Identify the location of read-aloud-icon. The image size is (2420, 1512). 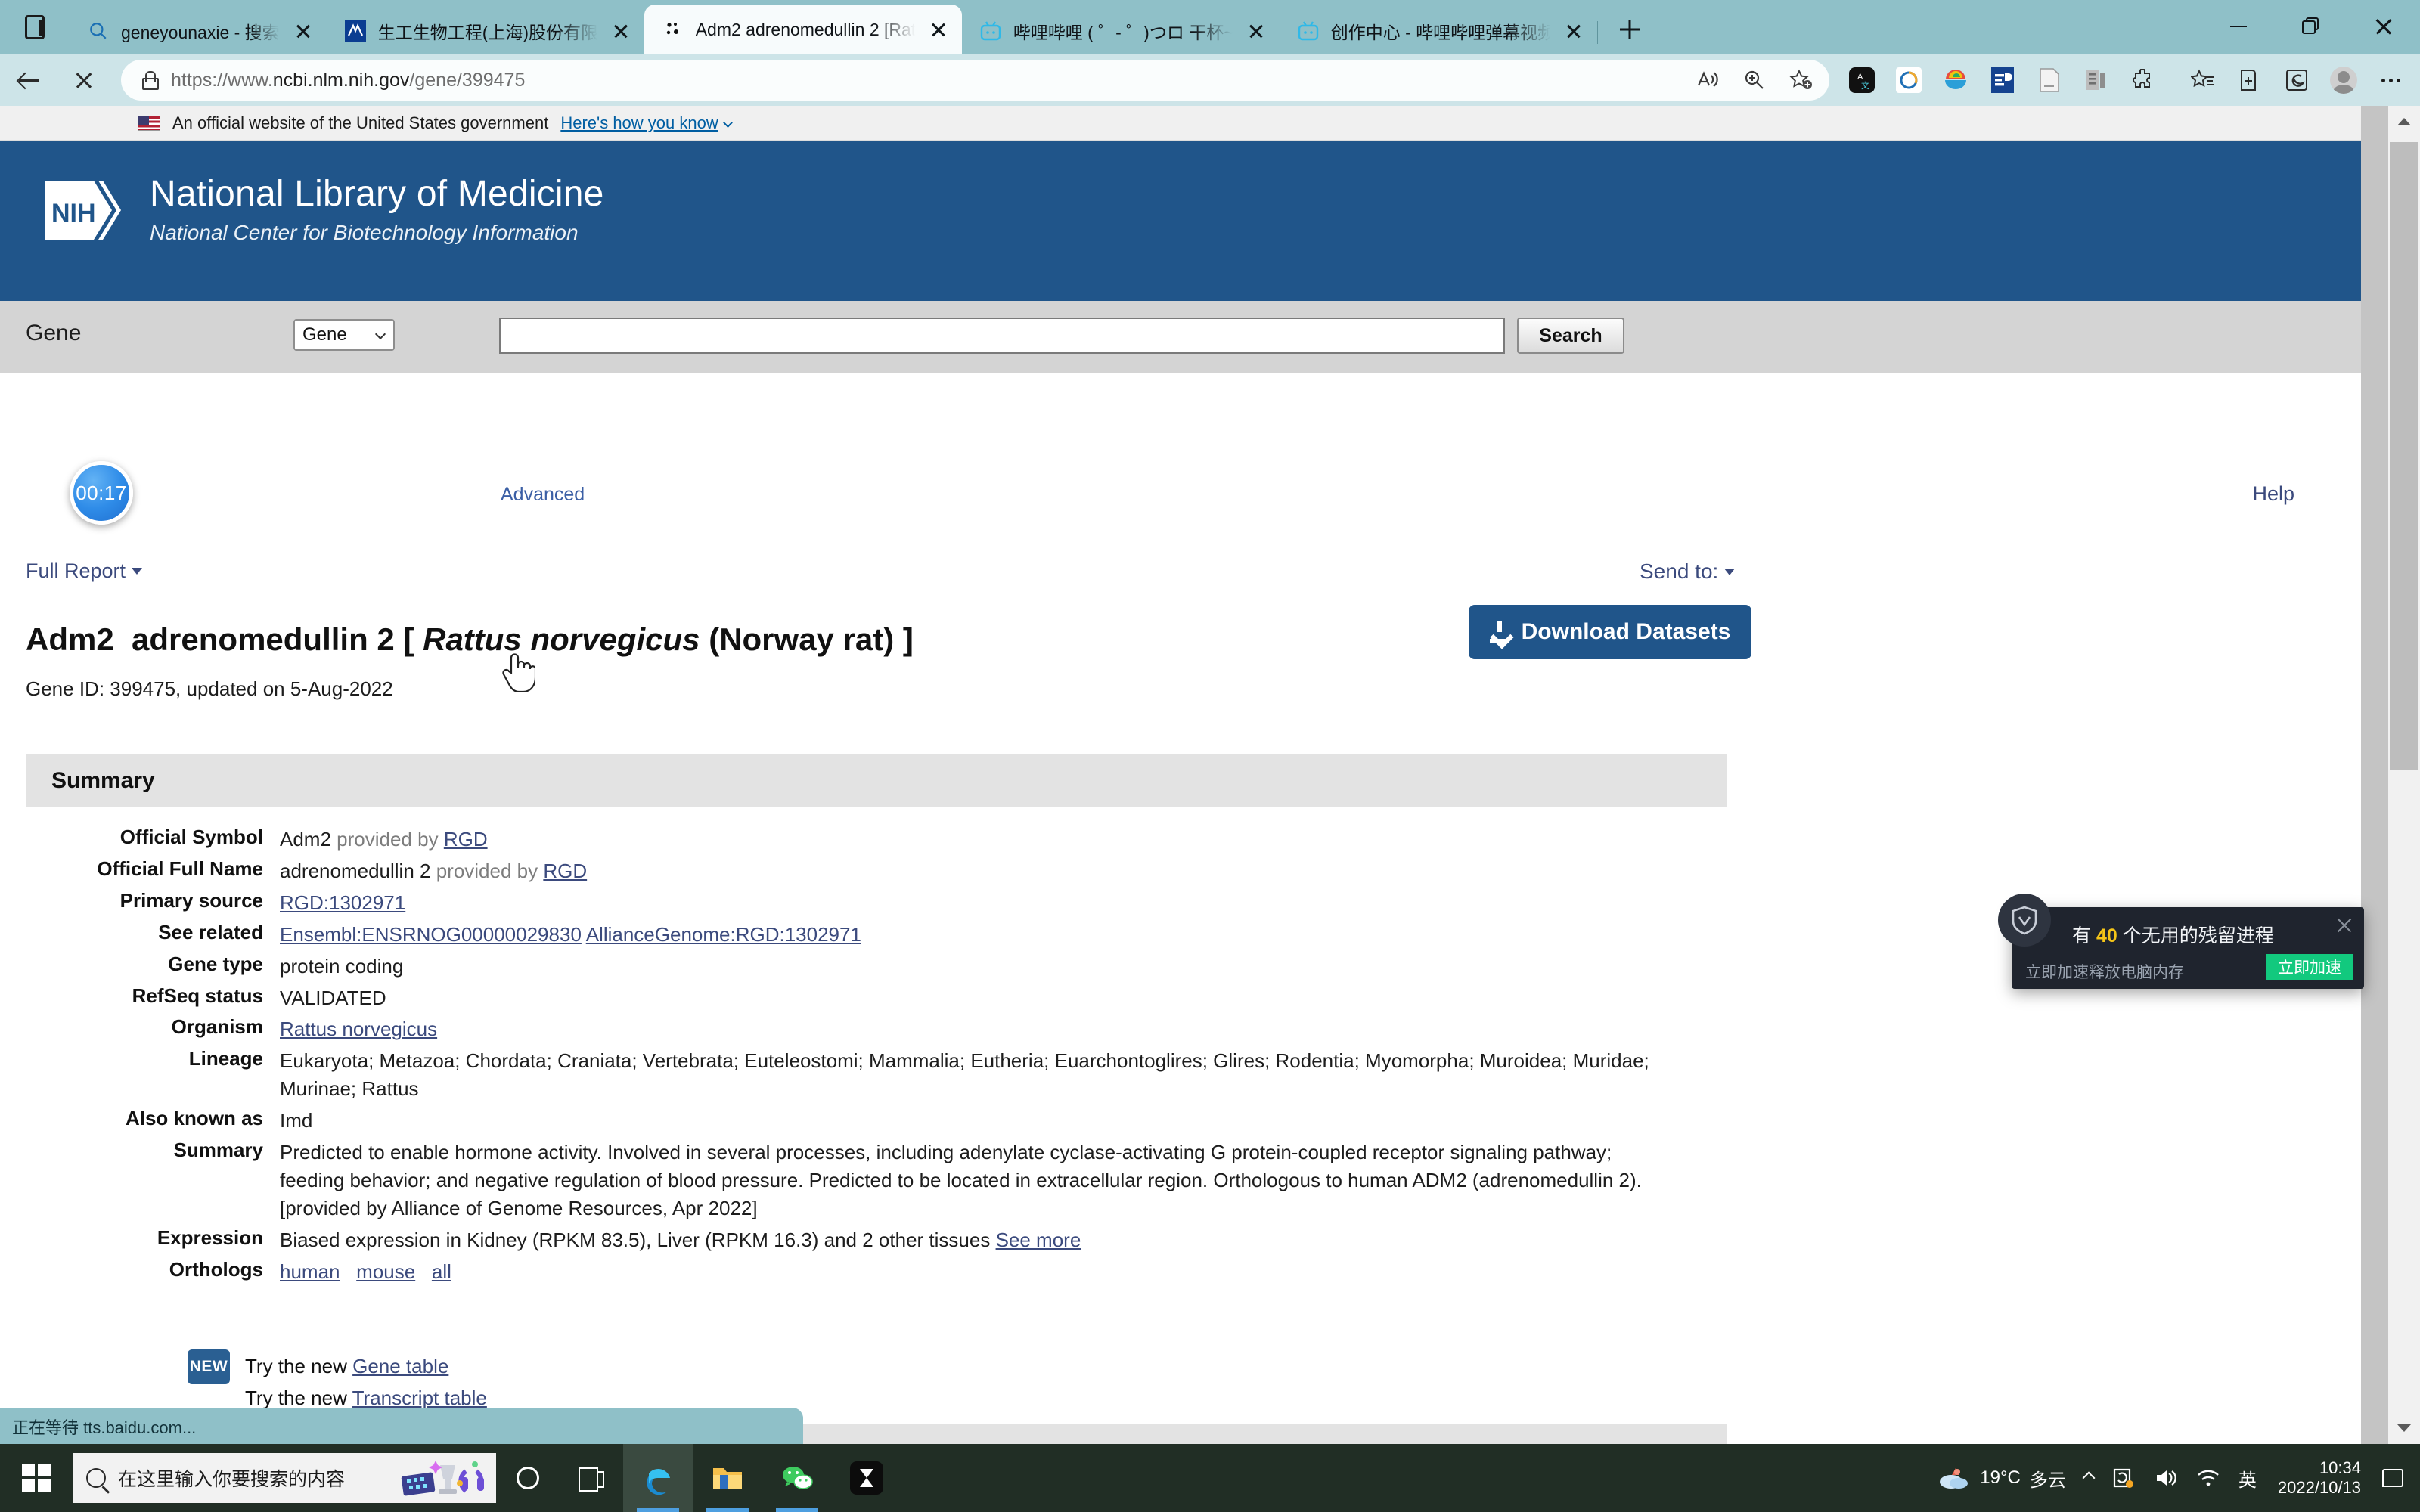
(1708, 80).